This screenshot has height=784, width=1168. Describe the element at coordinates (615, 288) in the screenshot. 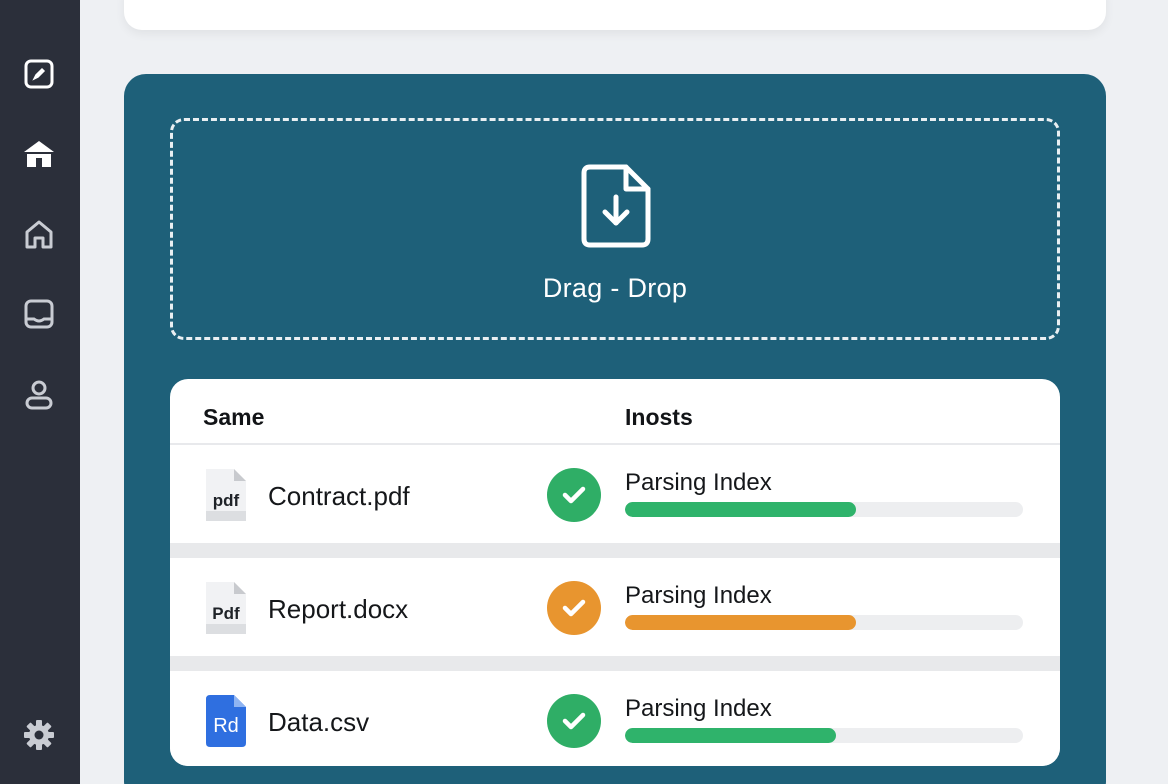

I see `drop-label: Drag - Drop` at that location.